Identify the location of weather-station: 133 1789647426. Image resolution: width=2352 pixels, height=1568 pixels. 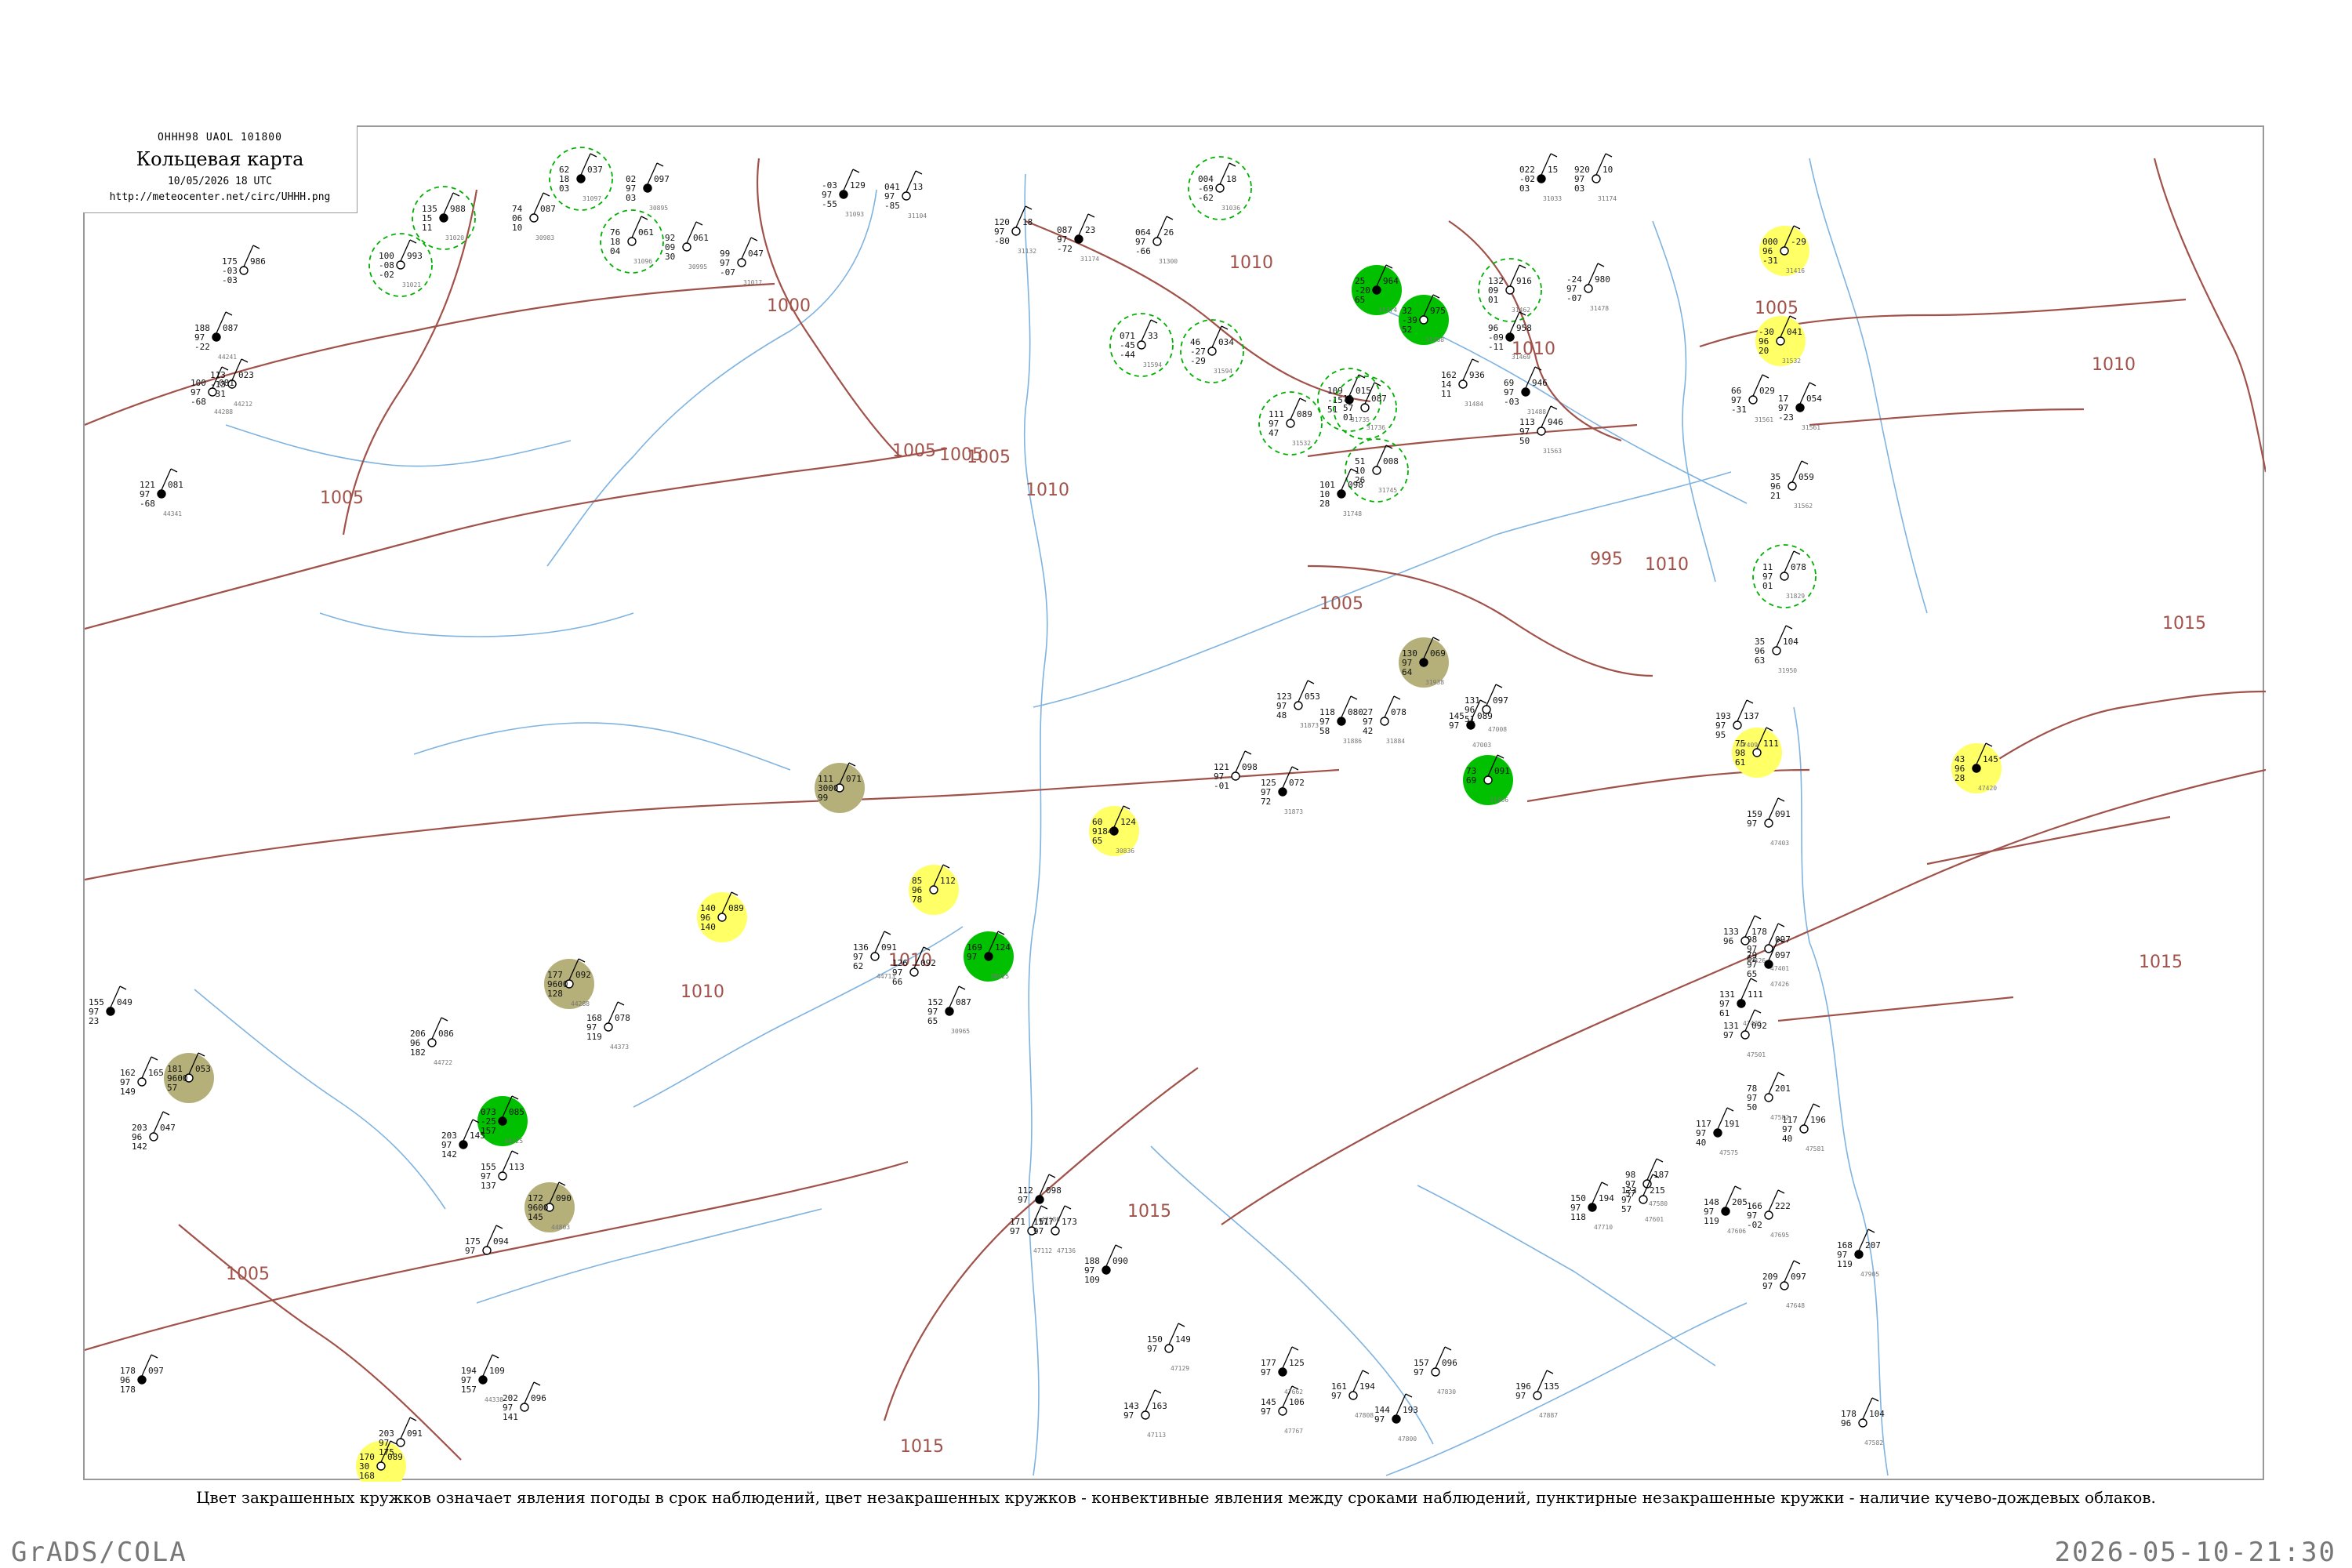
(1745, 939).